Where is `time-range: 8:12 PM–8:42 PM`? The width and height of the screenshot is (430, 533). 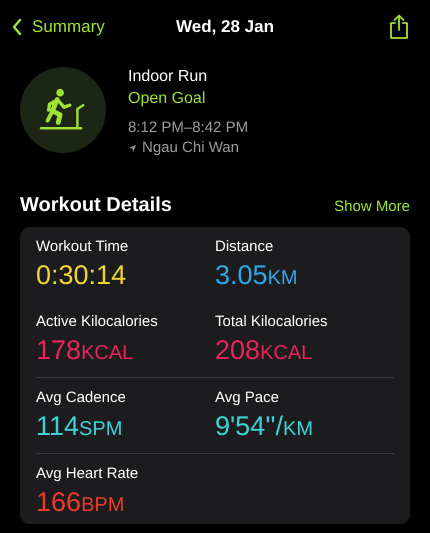
time-range: 8:12 PM–8:42 PM is located at coordinates (188, 128).